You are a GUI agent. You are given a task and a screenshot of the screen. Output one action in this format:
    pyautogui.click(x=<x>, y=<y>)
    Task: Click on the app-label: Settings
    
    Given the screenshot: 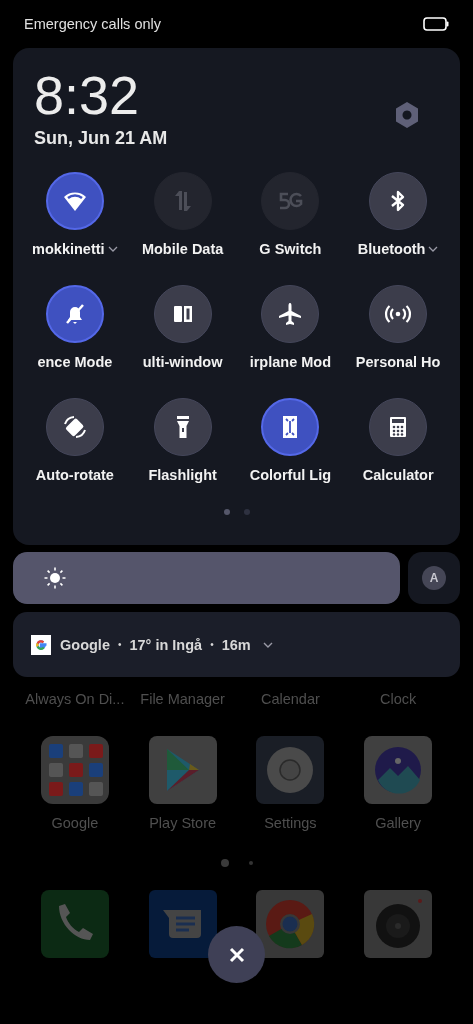 What is the action you would take?
    pyautogui.click(x=290, y=823)
    